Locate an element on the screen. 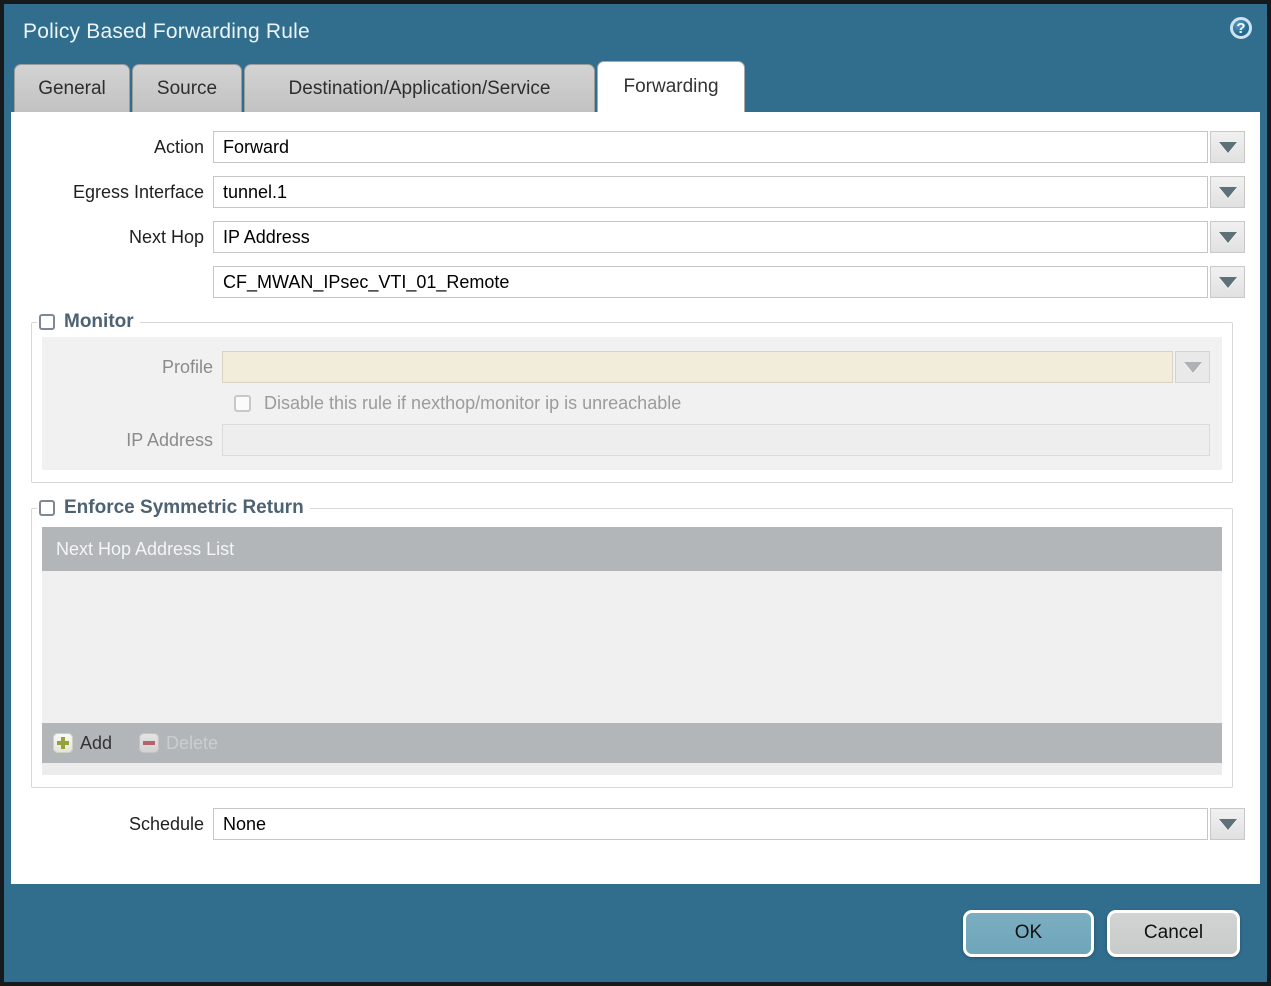  next-hop-row: Next Hop IP Address is located at coordinates (628, 237).